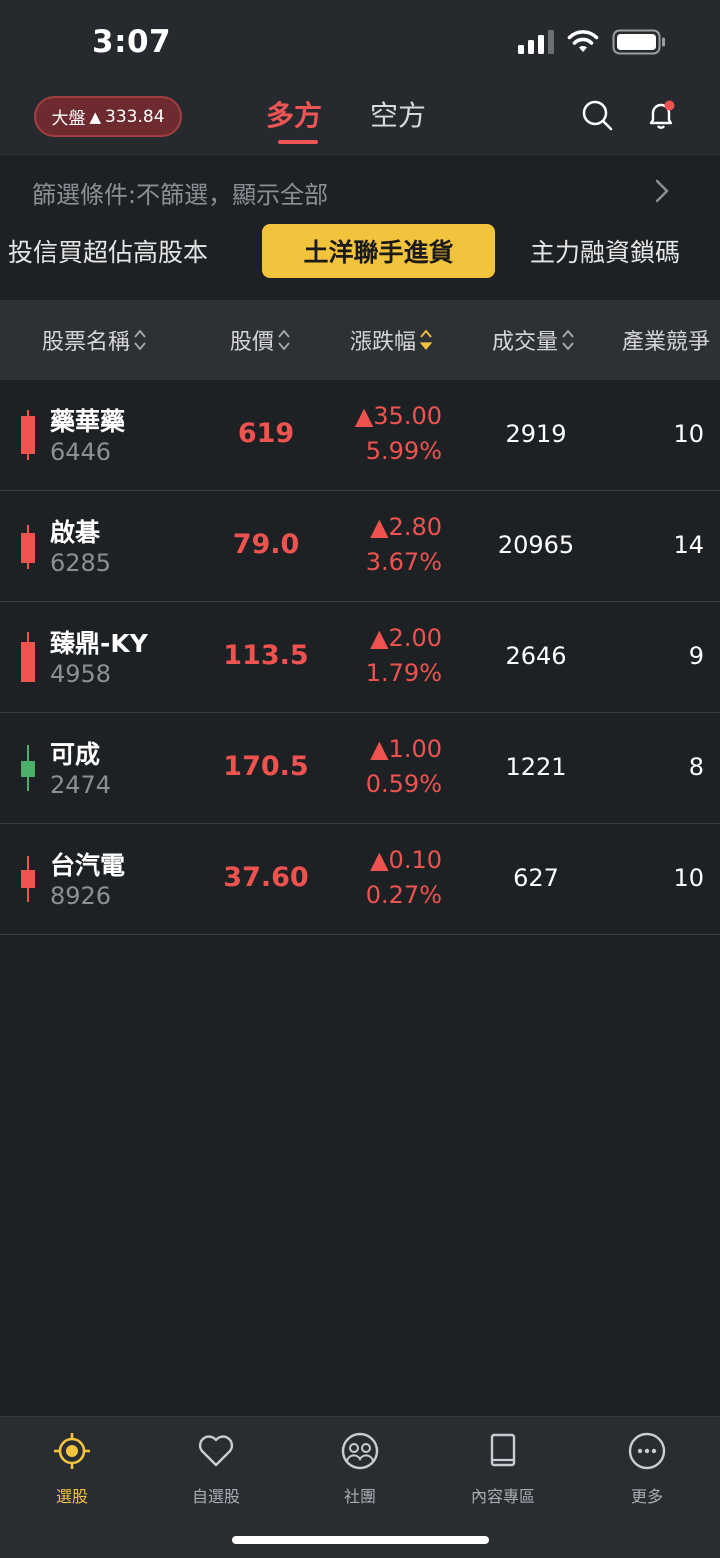 The height and width of the screenshot is (1558, 720). What do you see at coordinates (536, 434) in the screenshot?
I see `trade-volume: 2919` at bounding box center [536, 434].